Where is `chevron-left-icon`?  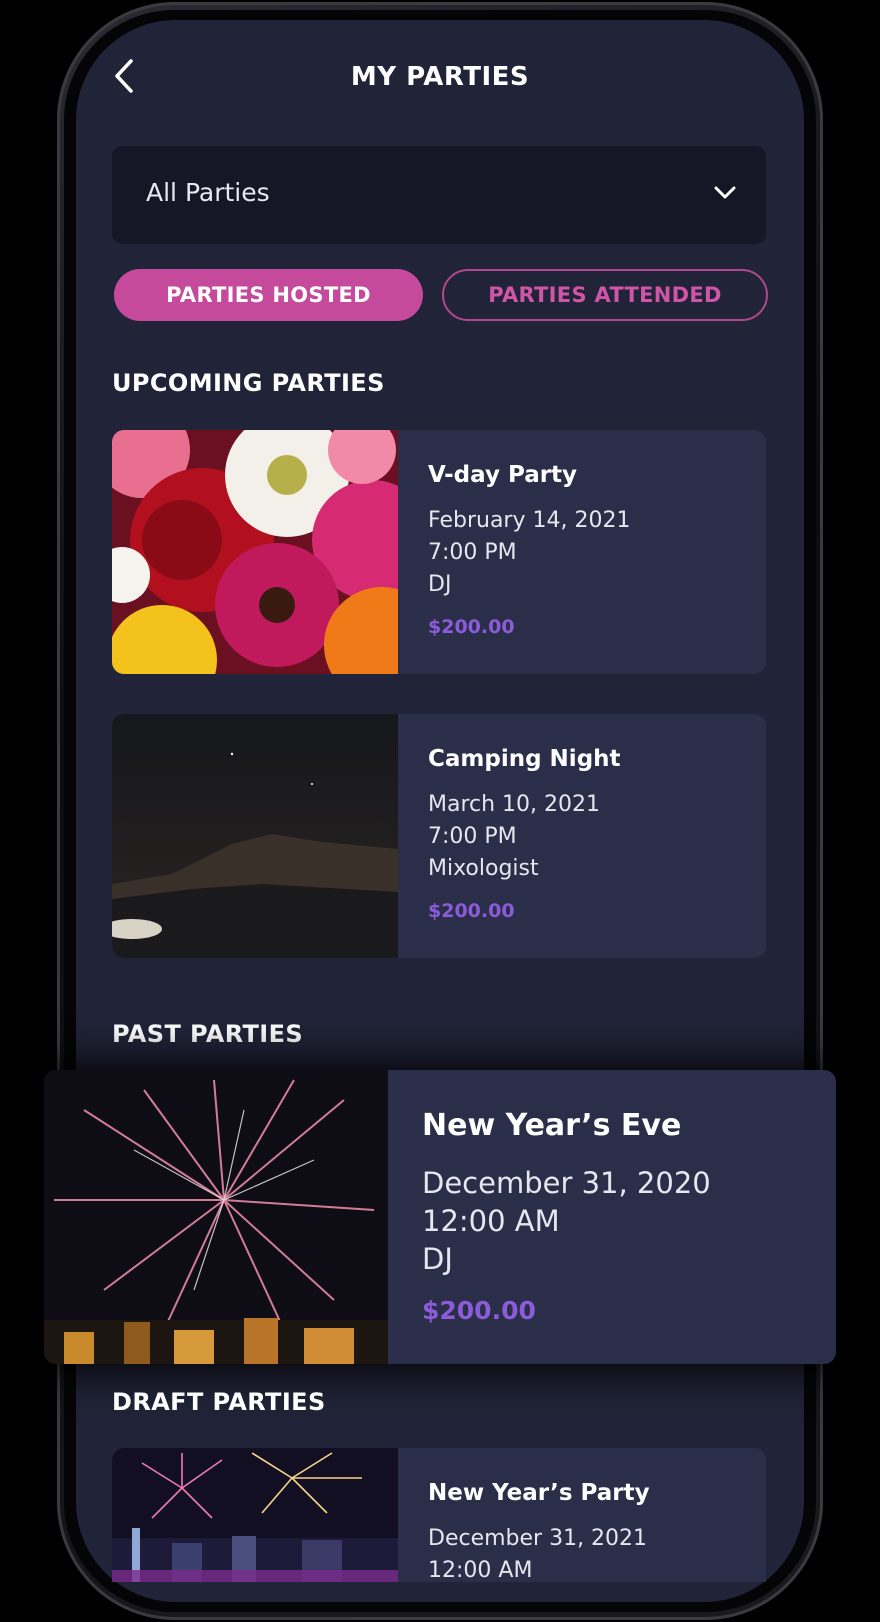
chevron-left-icon is located at coordinates (124, 76).